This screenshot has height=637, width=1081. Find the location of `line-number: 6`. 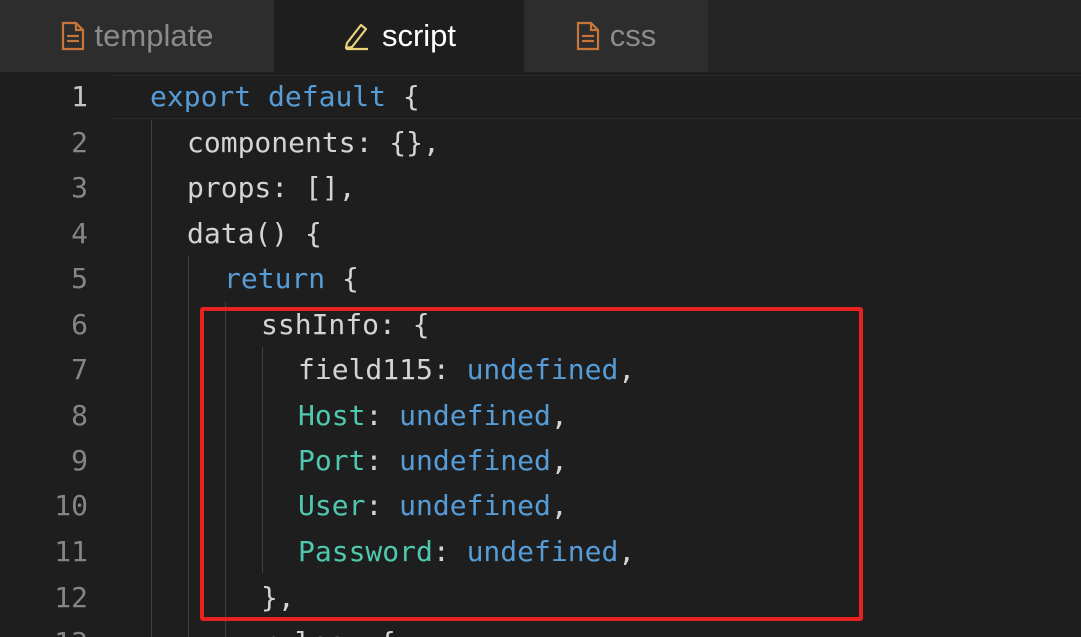

line-number: 6 is located at coordinates (79, 324).